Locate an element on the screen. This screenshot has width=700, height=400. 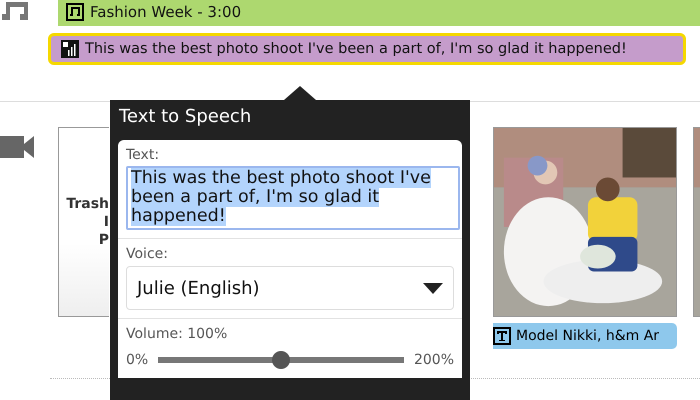
text-icon is located at coordinates (502, 336).